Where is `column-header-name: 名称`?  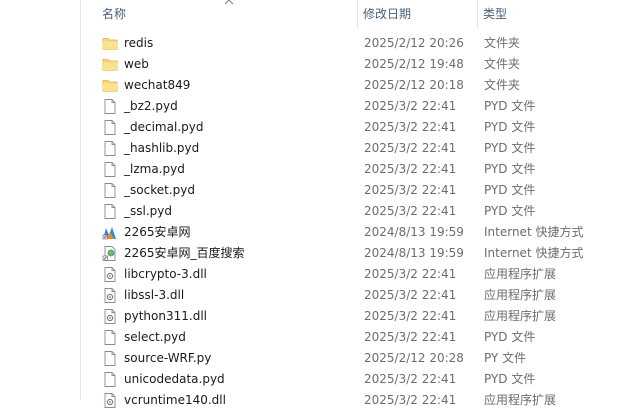 column-header-name: 名称 is located at coordinates (227, 14).